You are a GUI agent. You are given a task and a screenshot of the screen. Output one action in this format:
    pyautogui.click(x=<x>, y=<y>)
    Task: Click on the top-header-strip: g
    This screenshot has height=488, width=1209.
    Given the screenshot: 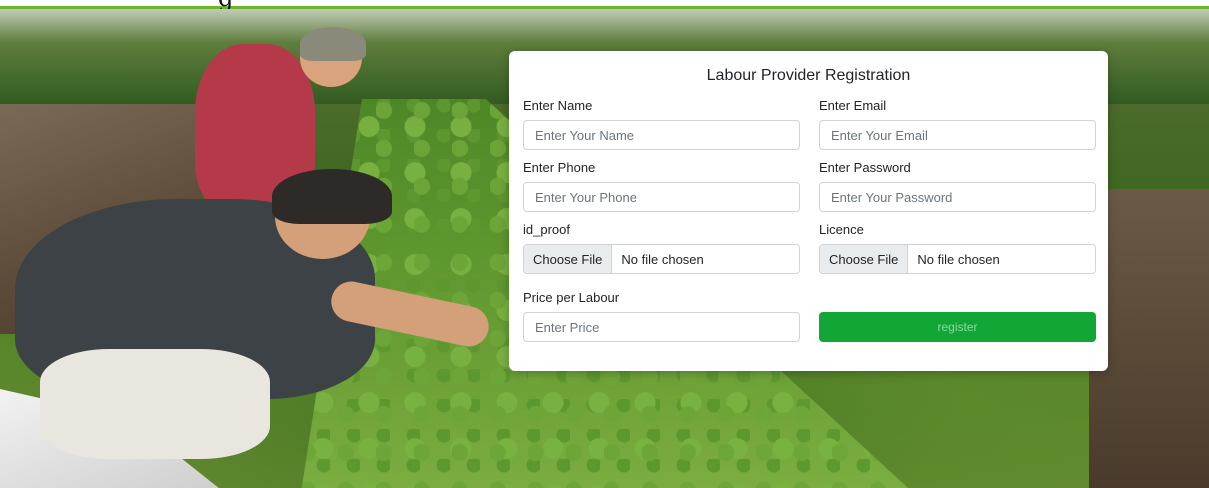 What is the action you would take?
    pyautogui.click(x=604, y=6)
    